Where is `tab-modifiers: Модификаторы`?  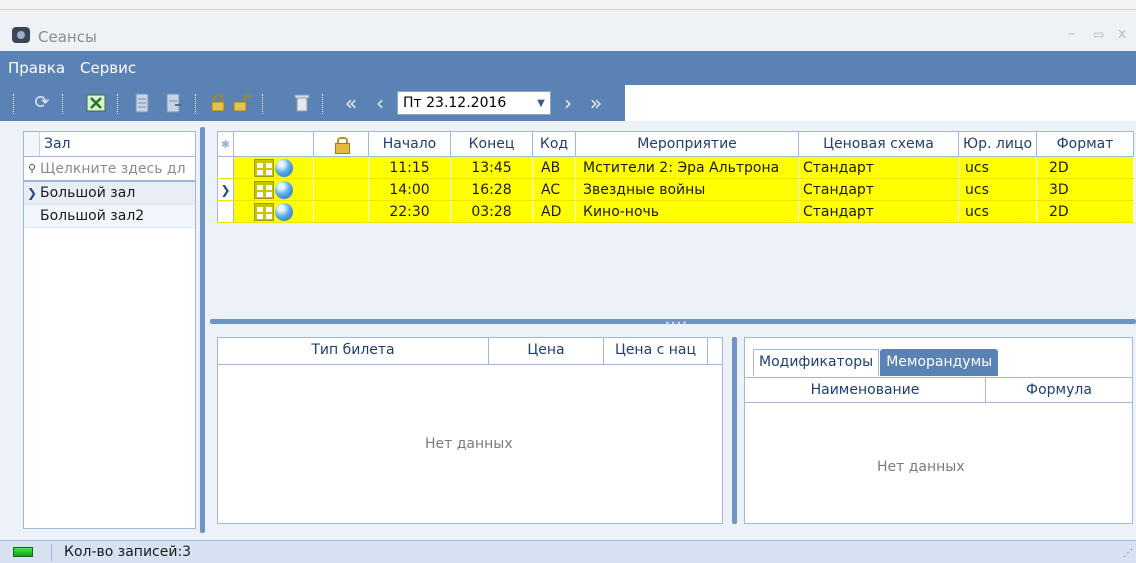 tab-modifiers: Модификаторы is located at coordinates (816, 362).